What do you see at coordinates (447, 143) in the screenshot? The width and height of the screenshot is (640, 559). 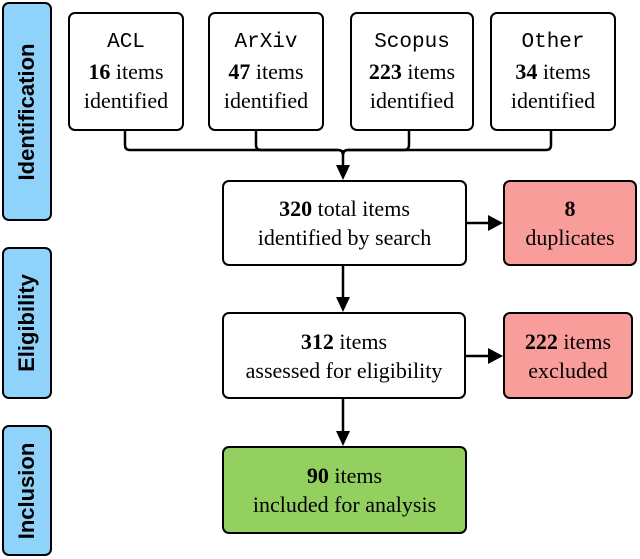 I see `connector-other` at bounding box center [447, 143].